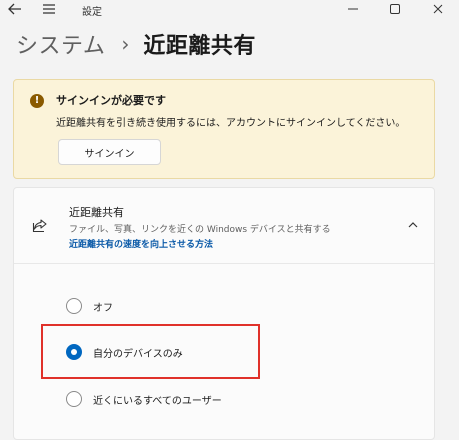 The image size is (459, 440). Describe the element at coordinates (49, 9) in the screenshot. I see `hamburger-menu-icon` at that location.